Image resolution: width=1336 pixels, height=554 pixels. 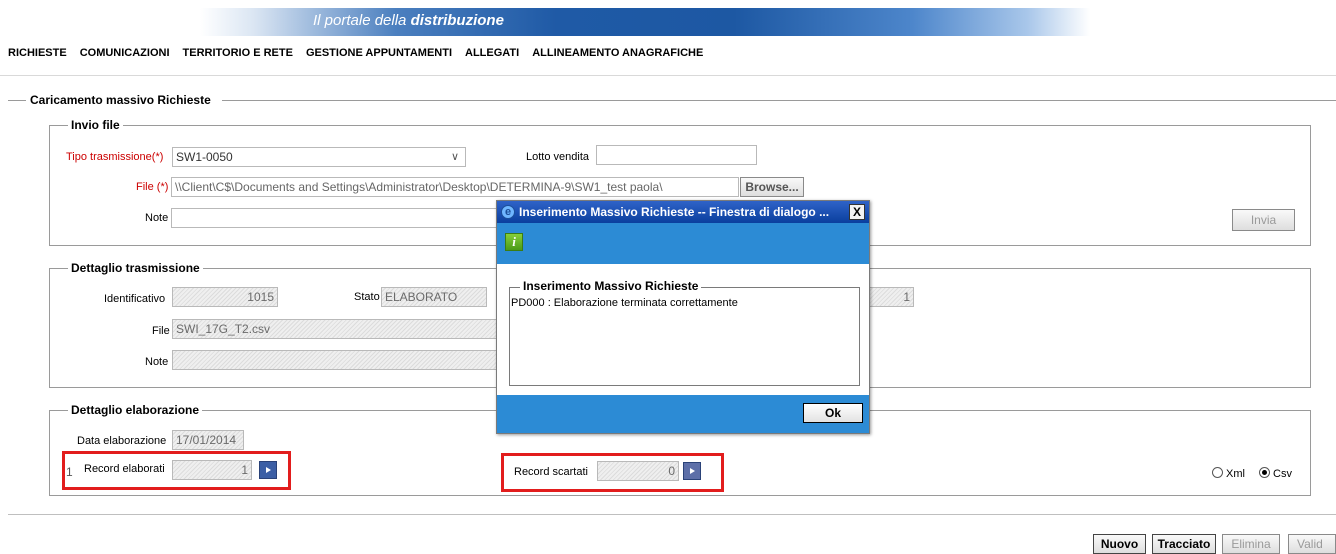 I want to click on tracciato-button: Tracciato, so click(x=1184, y=544).